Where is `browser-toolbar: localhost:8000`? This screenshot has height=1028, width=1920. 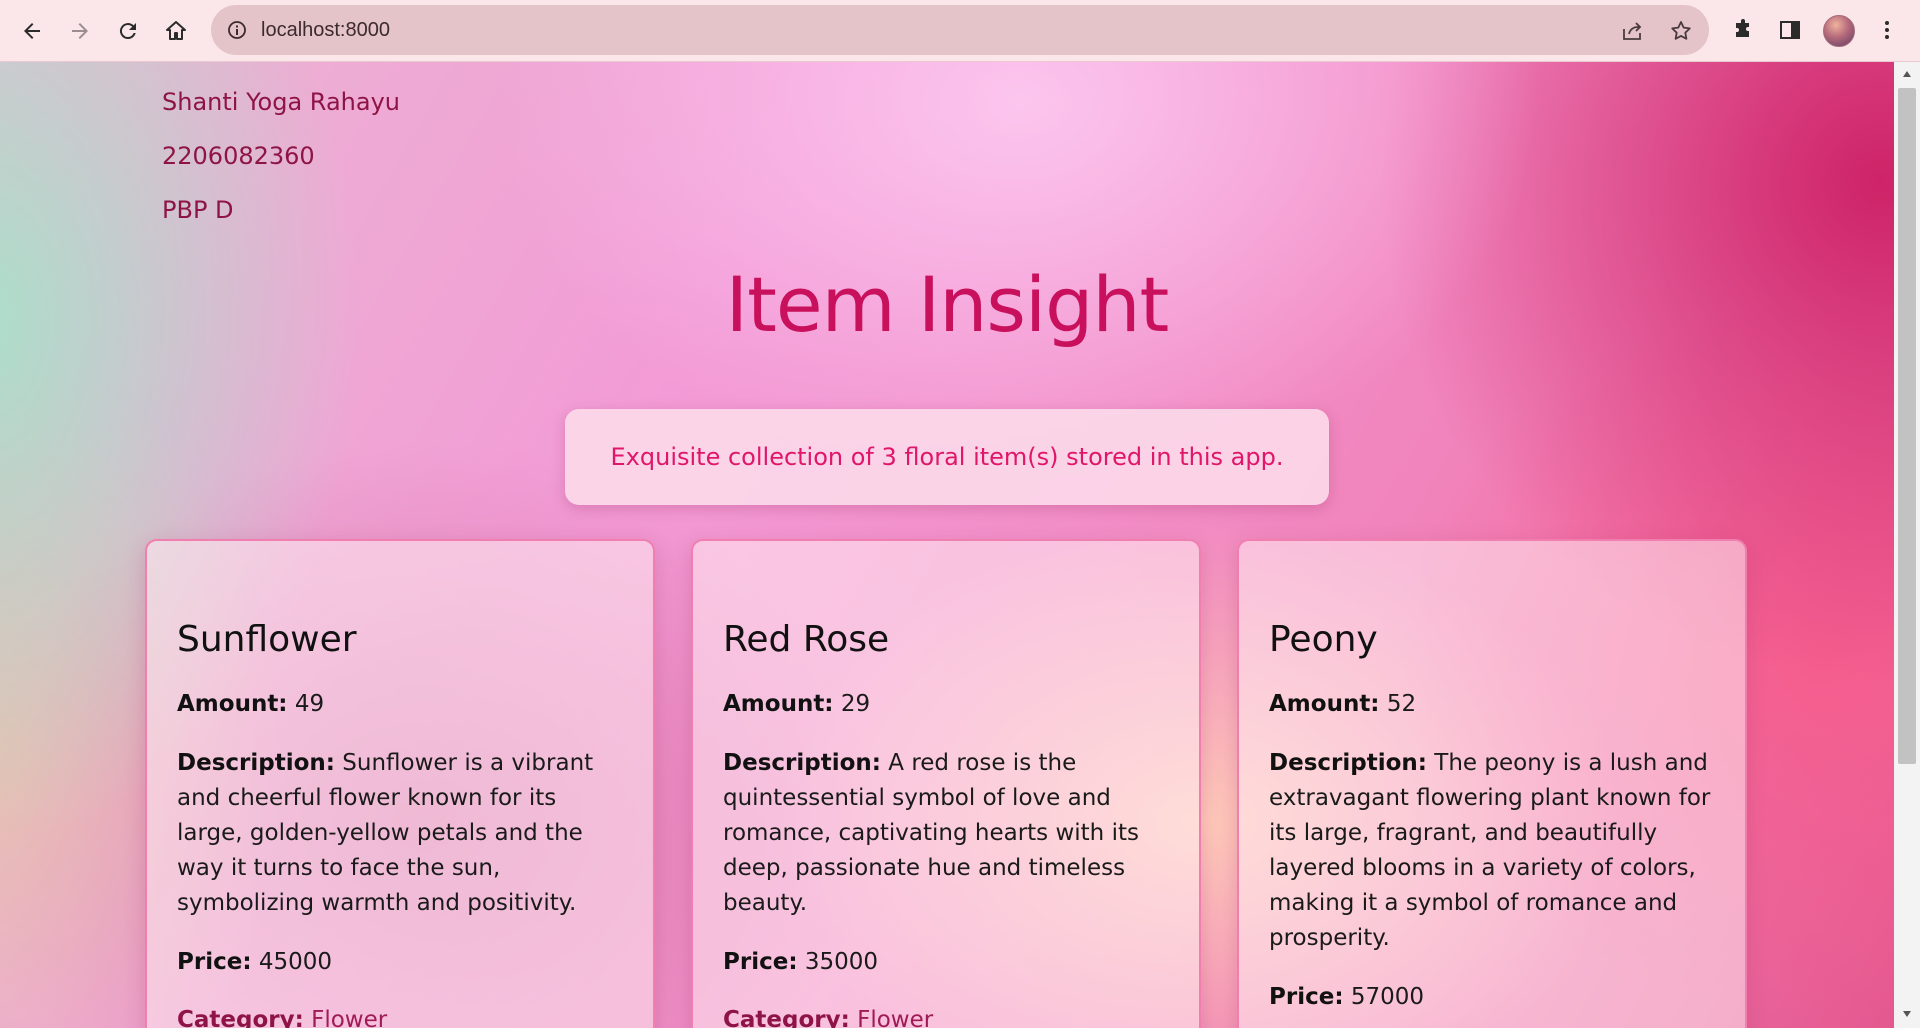
browser-toolbar: localhost:8000 is located at coordinates (960, 31).